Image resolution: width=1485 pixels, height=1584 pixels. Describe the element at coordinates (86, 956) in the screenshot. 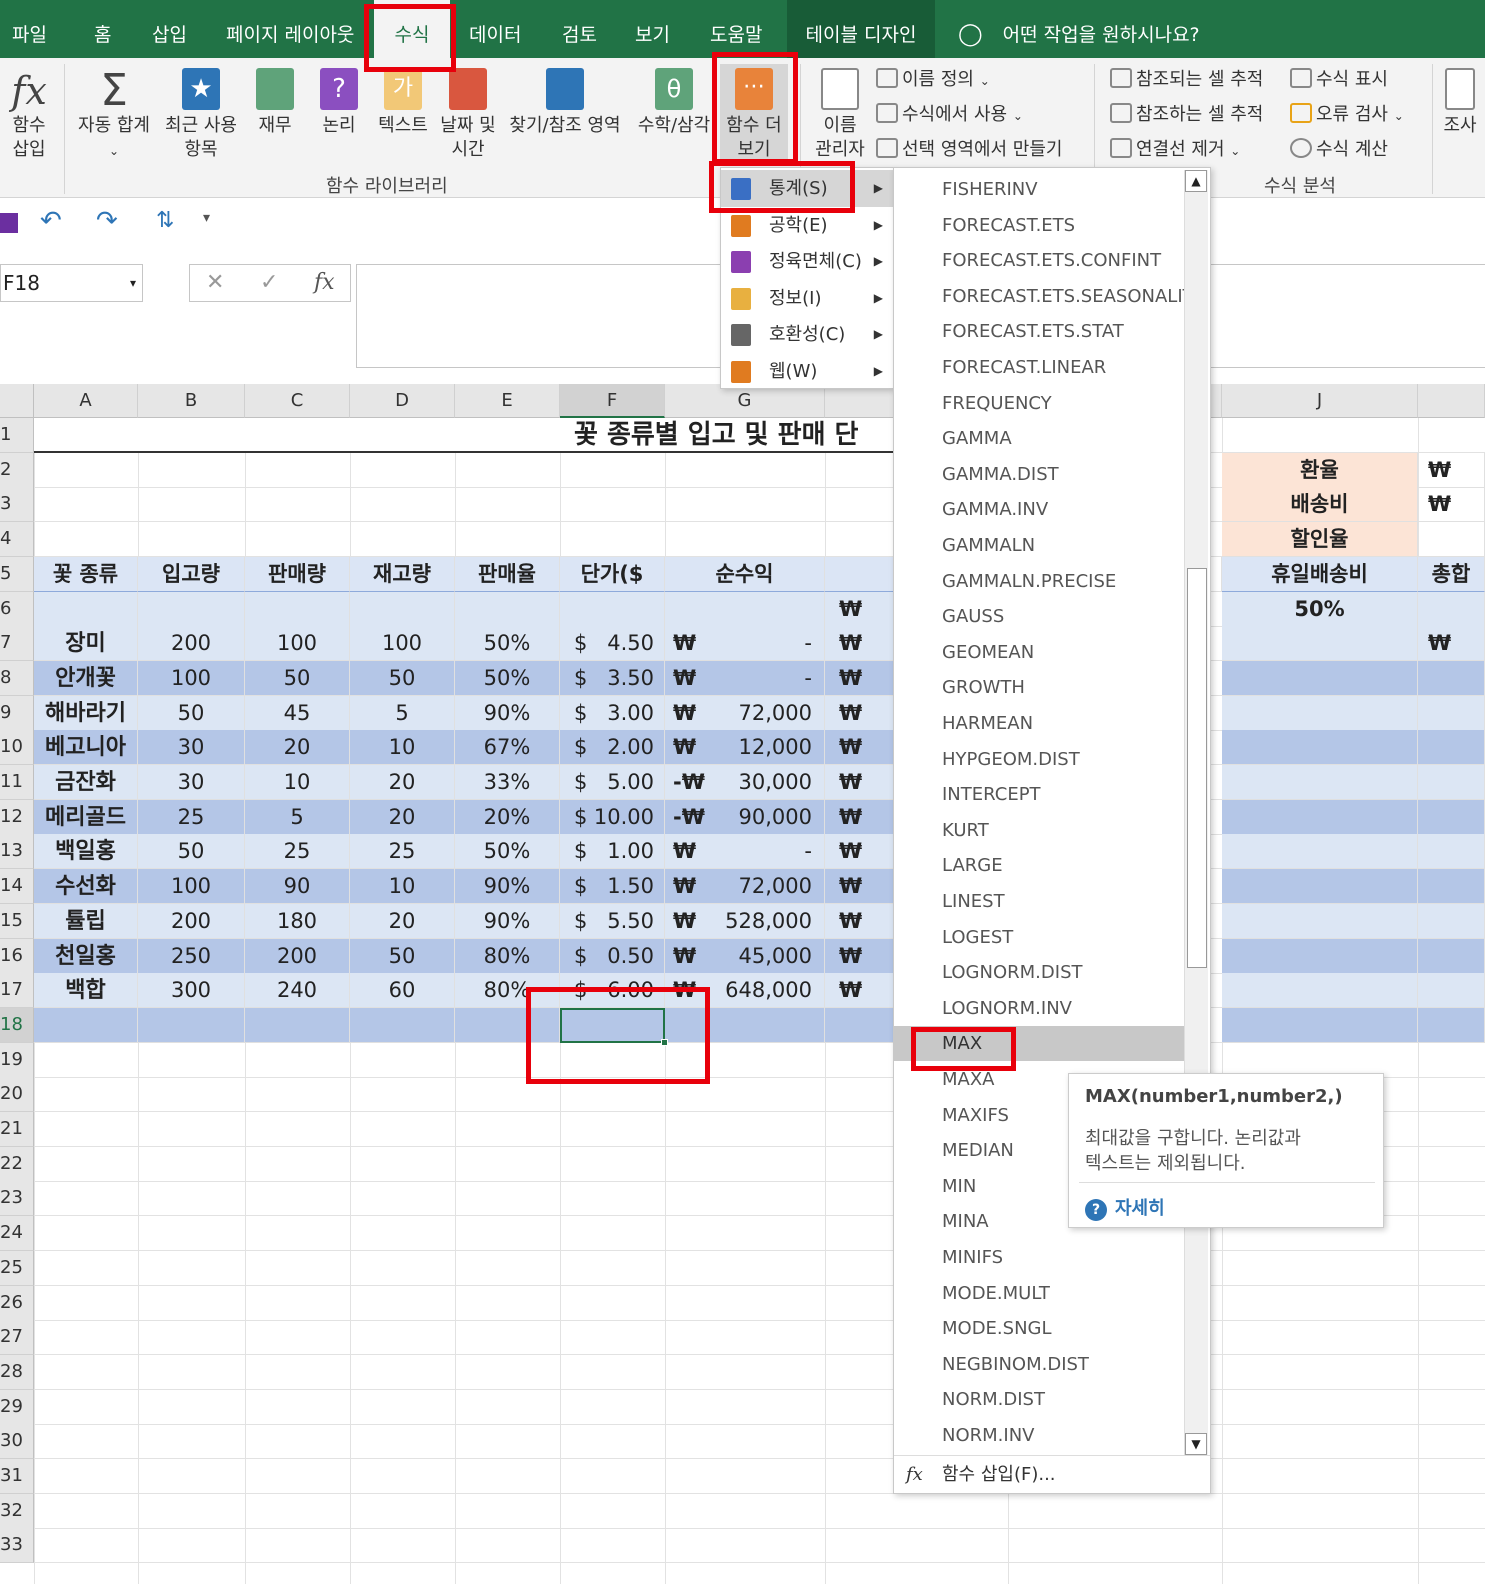

I see `flower-name: 천일홍` at that location.